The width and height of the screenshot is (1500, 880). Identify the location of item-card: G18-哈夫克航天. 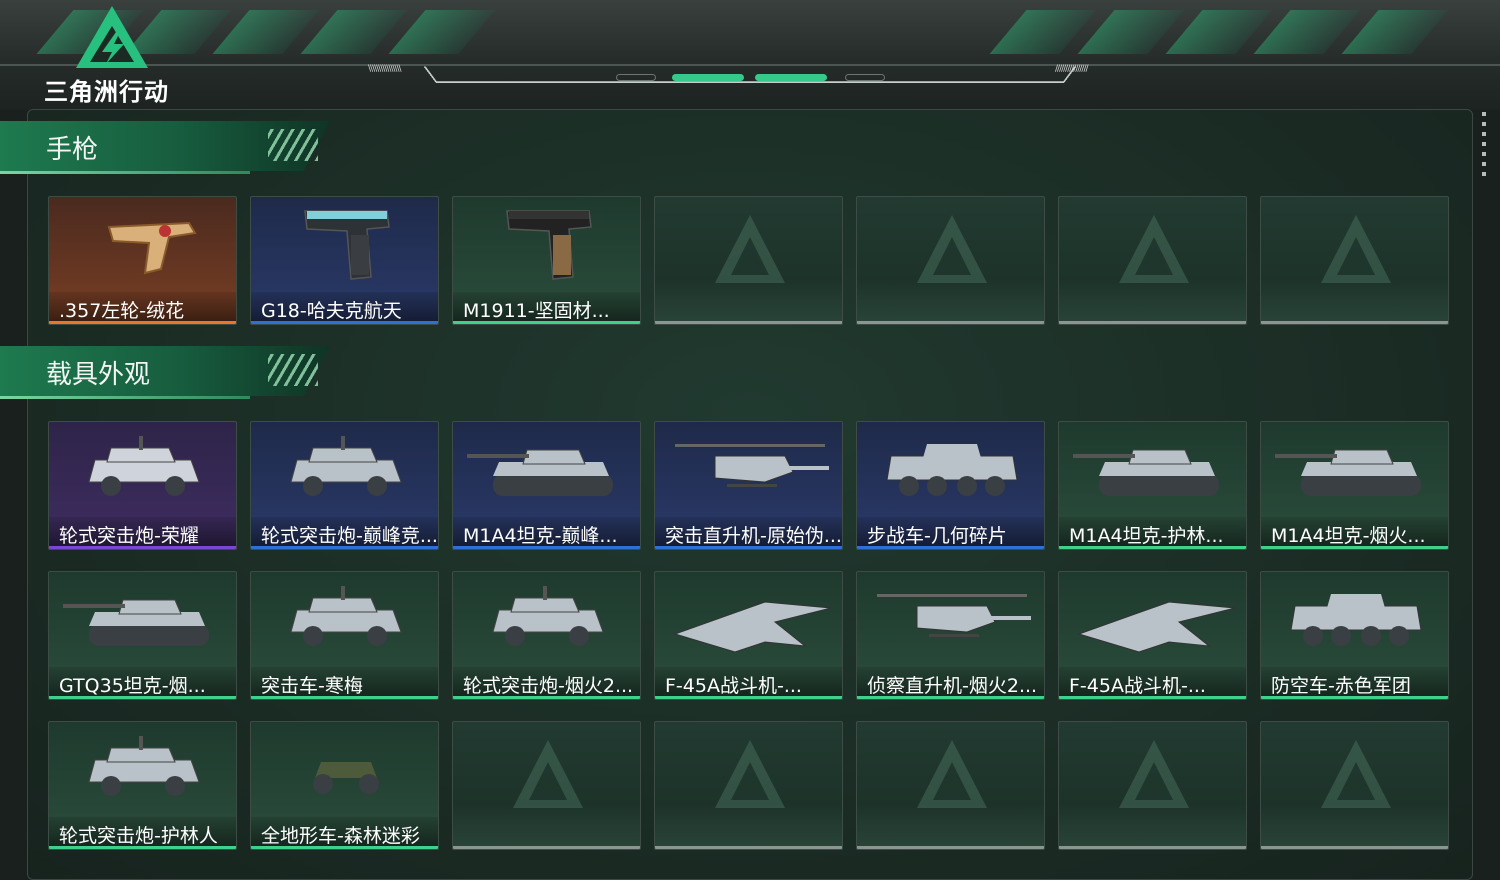
(344, 260).